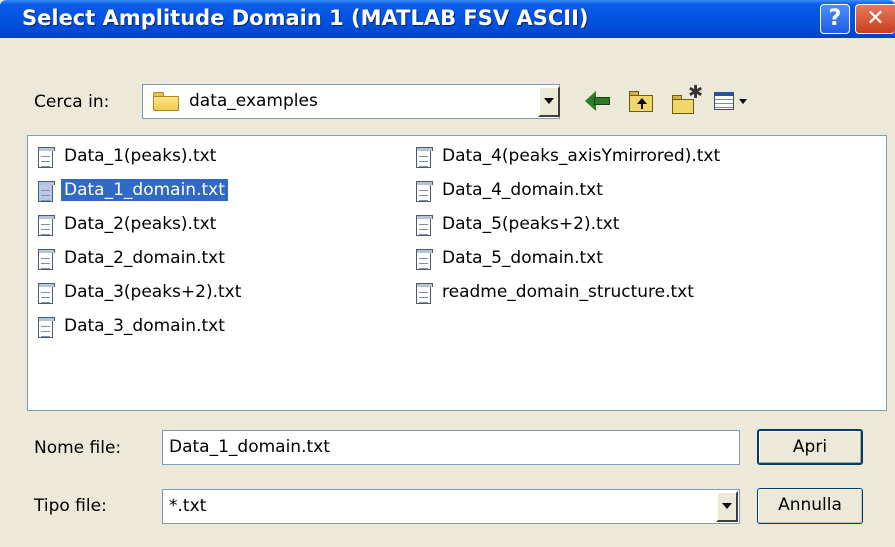 The width and height of the screenshot is (895, 547). What do you see at coordinates (249, 447) in the screenshot?
I see `file-name-value: Data_1_domain.txt` at bounding box center [249, 447].